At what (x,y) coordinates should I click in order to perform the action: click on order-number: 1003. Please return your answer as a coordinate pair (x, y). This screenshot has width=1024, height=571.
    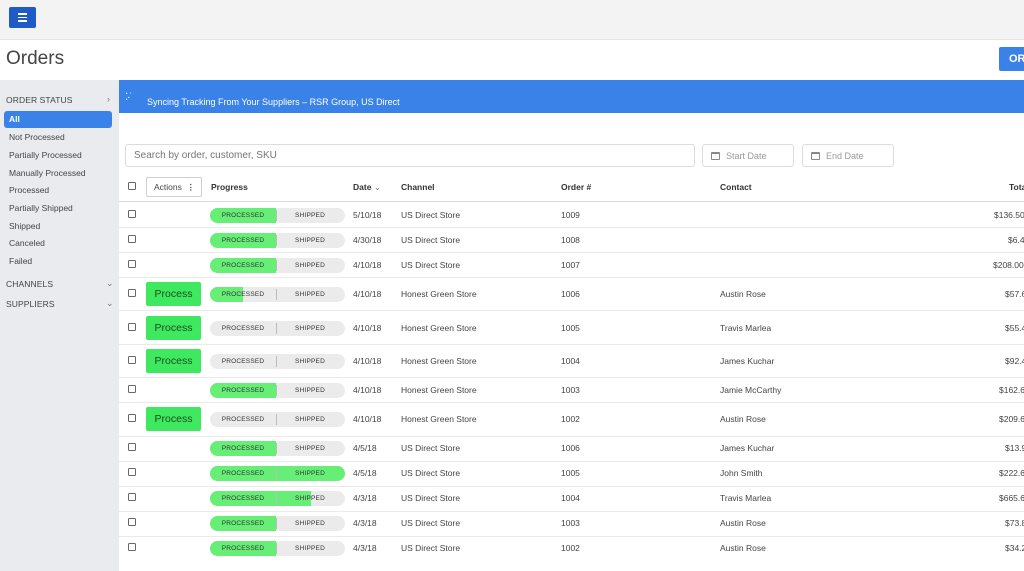
    Looking at the image, I should click on (570, 523).